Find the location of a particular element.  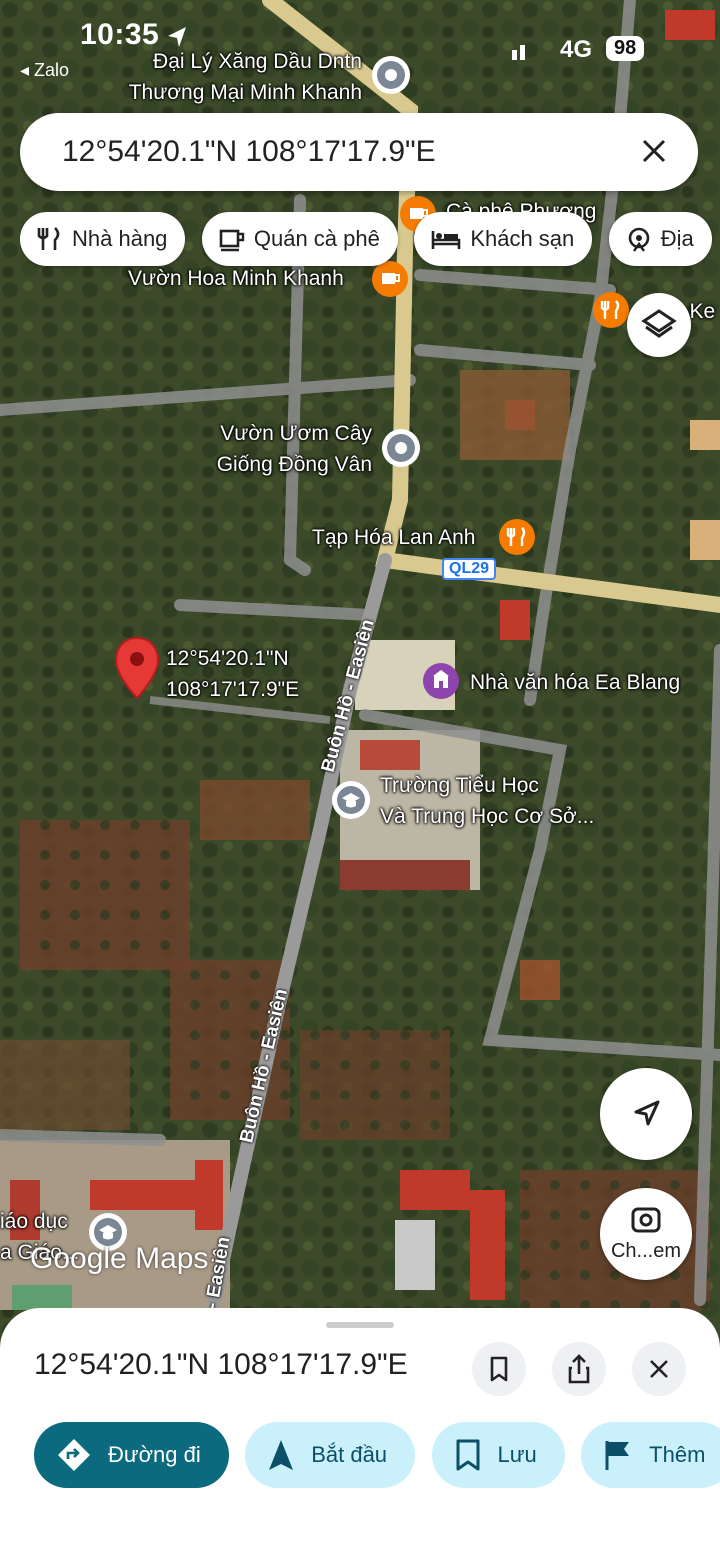

category-chips: Nhà hàng Quán cà phê Khách sạn Địa is located at coordinates (370, 240).